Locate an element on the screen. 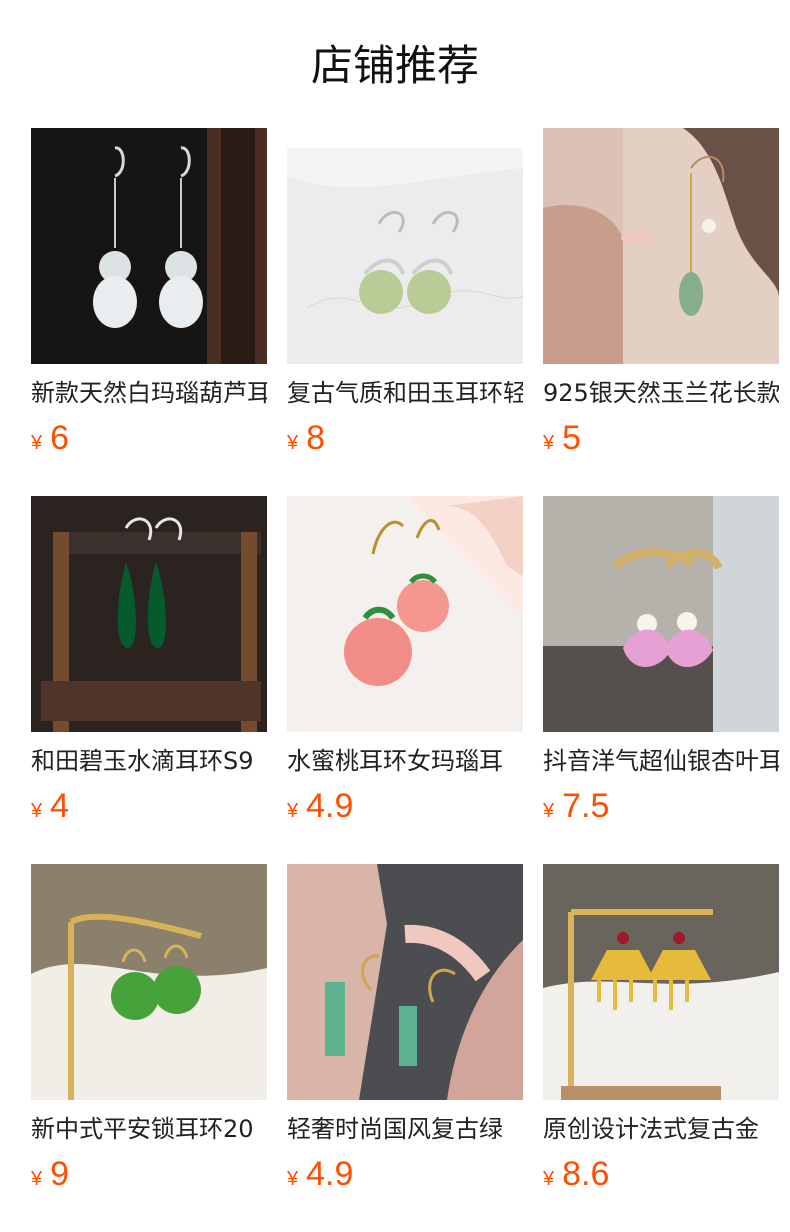 This screenshot has width=790, height=1232. product-price: ¥ 8 is located at coordinates (405, 438).